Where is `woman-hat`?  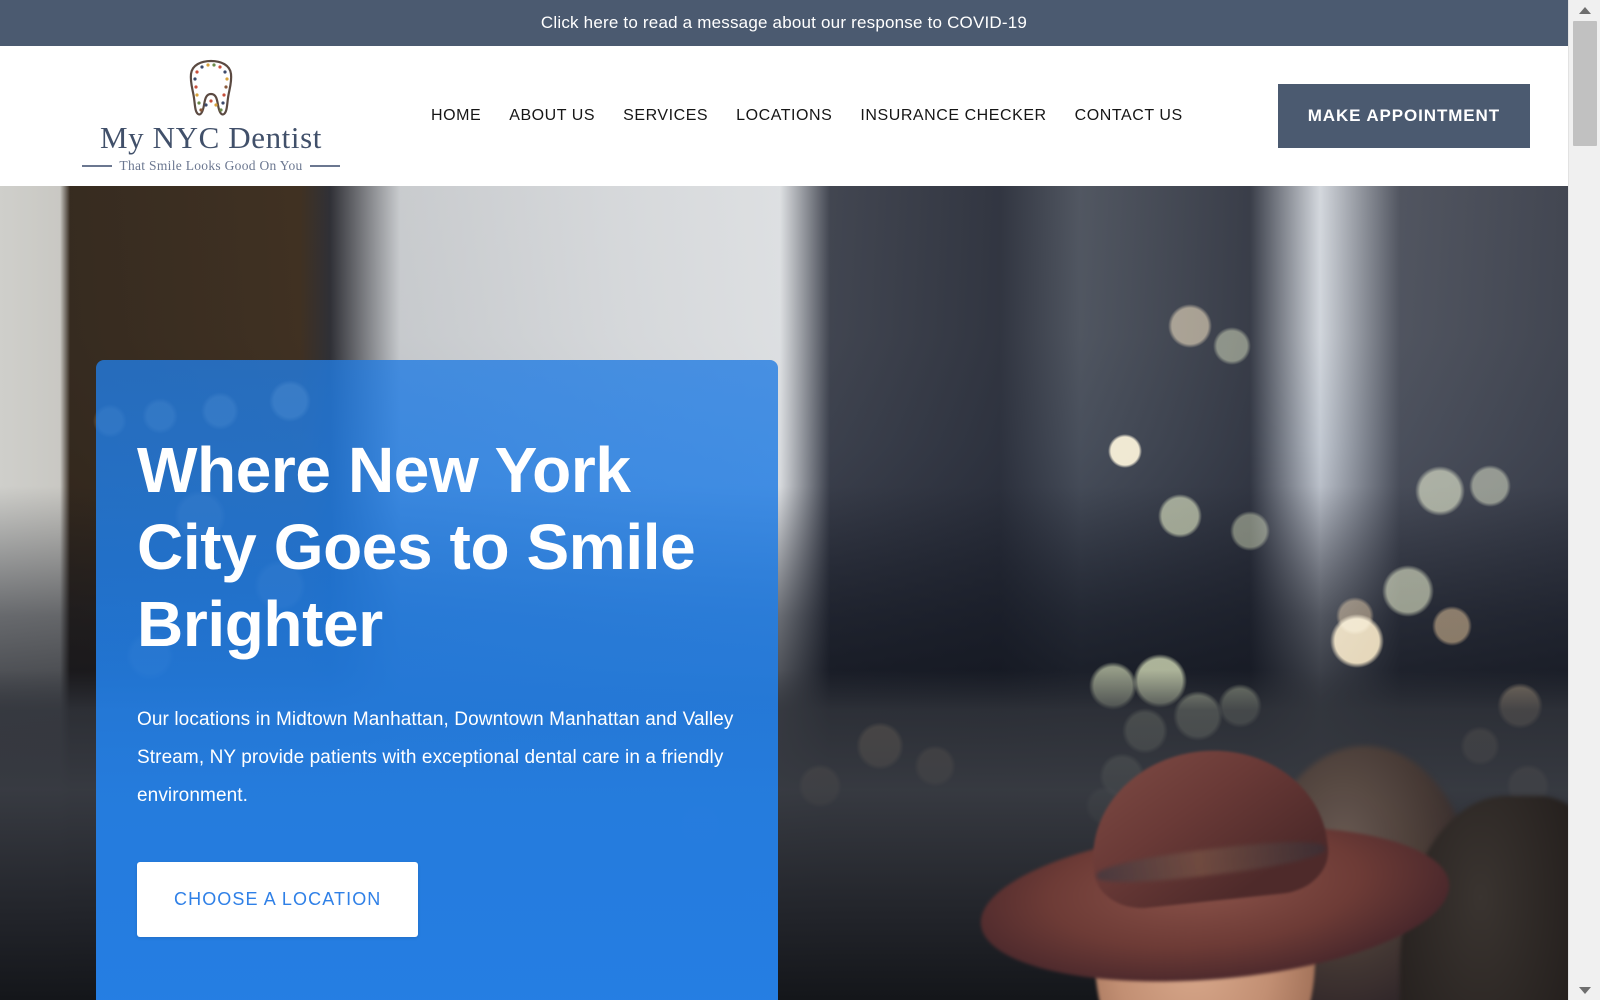
woman-hat is located at coordinates (1215, 869).